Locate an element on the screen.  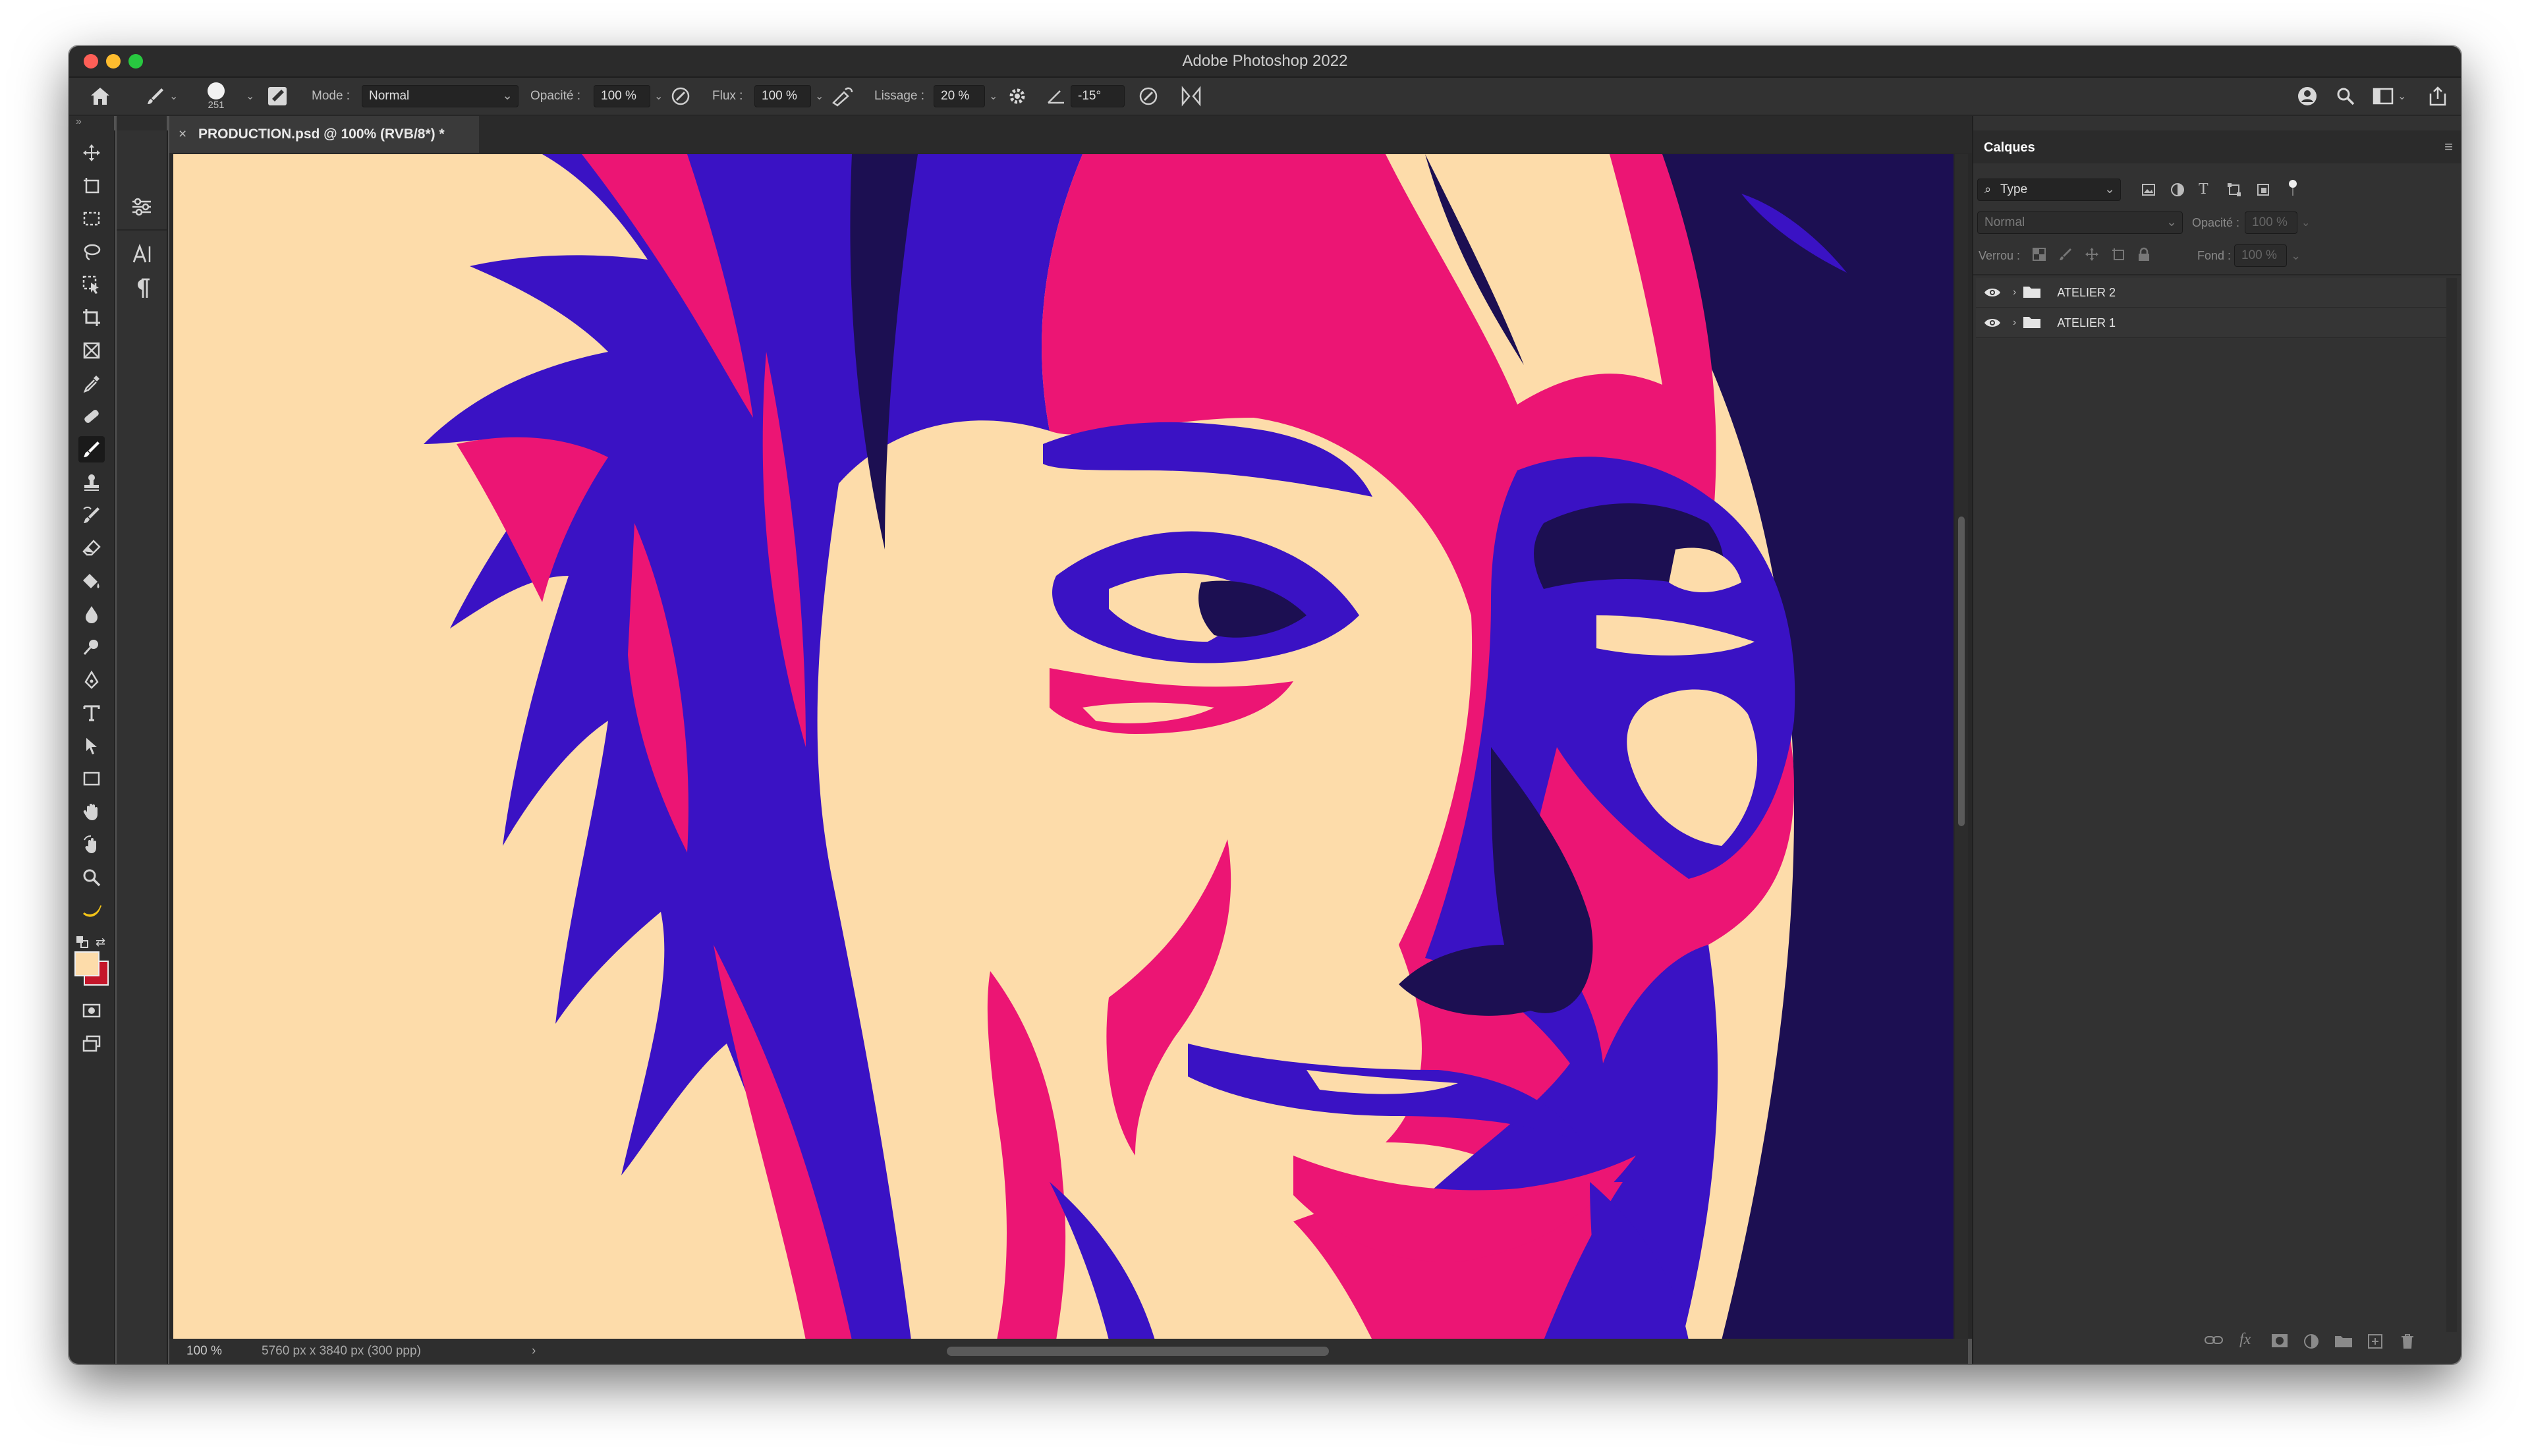
lasso-tool-icon is located at coordinates (91, 251).